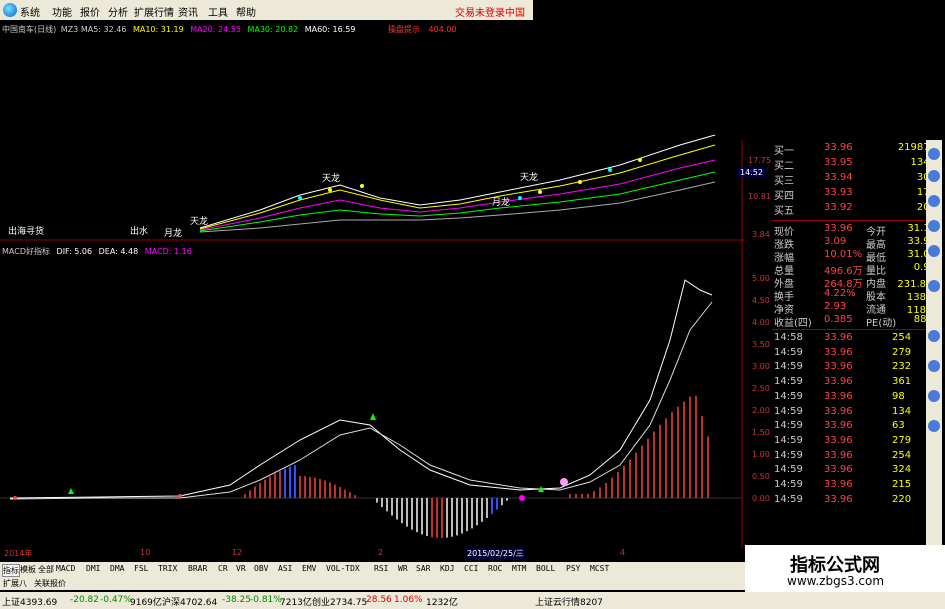 The height and width of the screenshot is (609, 945). Describe the element at coordinates (934, 251) in the screenshot. I see `toolbar-button-5-icon` at that location.